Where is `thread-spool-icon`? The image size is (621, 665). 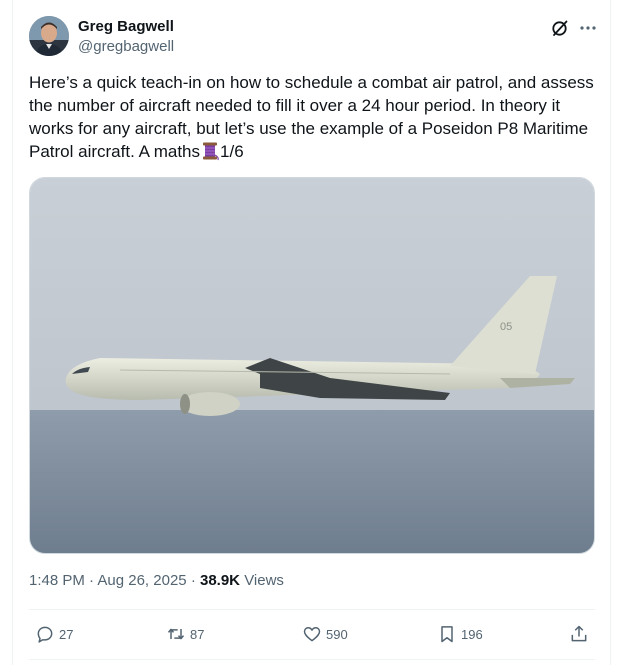 thread-spool-icon is located at coordinates (210, 151).